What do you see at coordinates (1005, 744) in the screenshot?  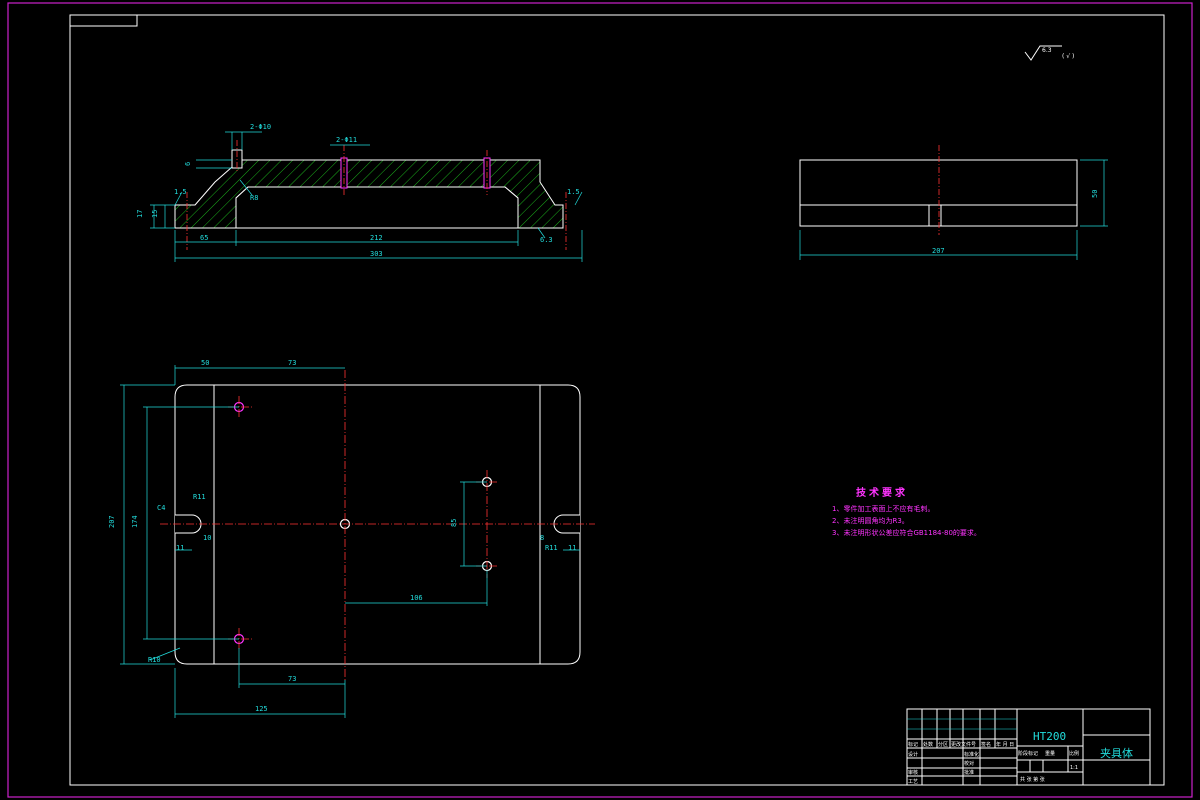 I see `tb-date: 年 月 日` at bounding box center [1005, 744].